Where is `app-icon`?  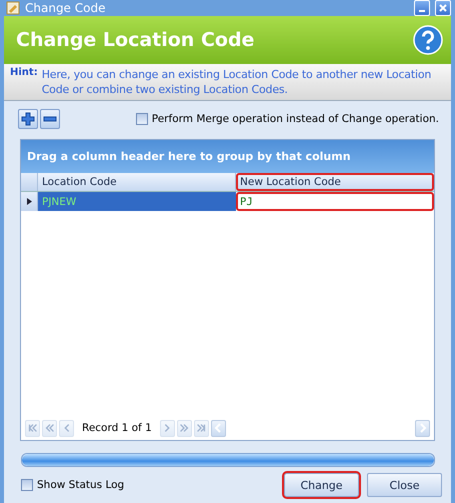
app-icon is located at coordinates (13, 8).